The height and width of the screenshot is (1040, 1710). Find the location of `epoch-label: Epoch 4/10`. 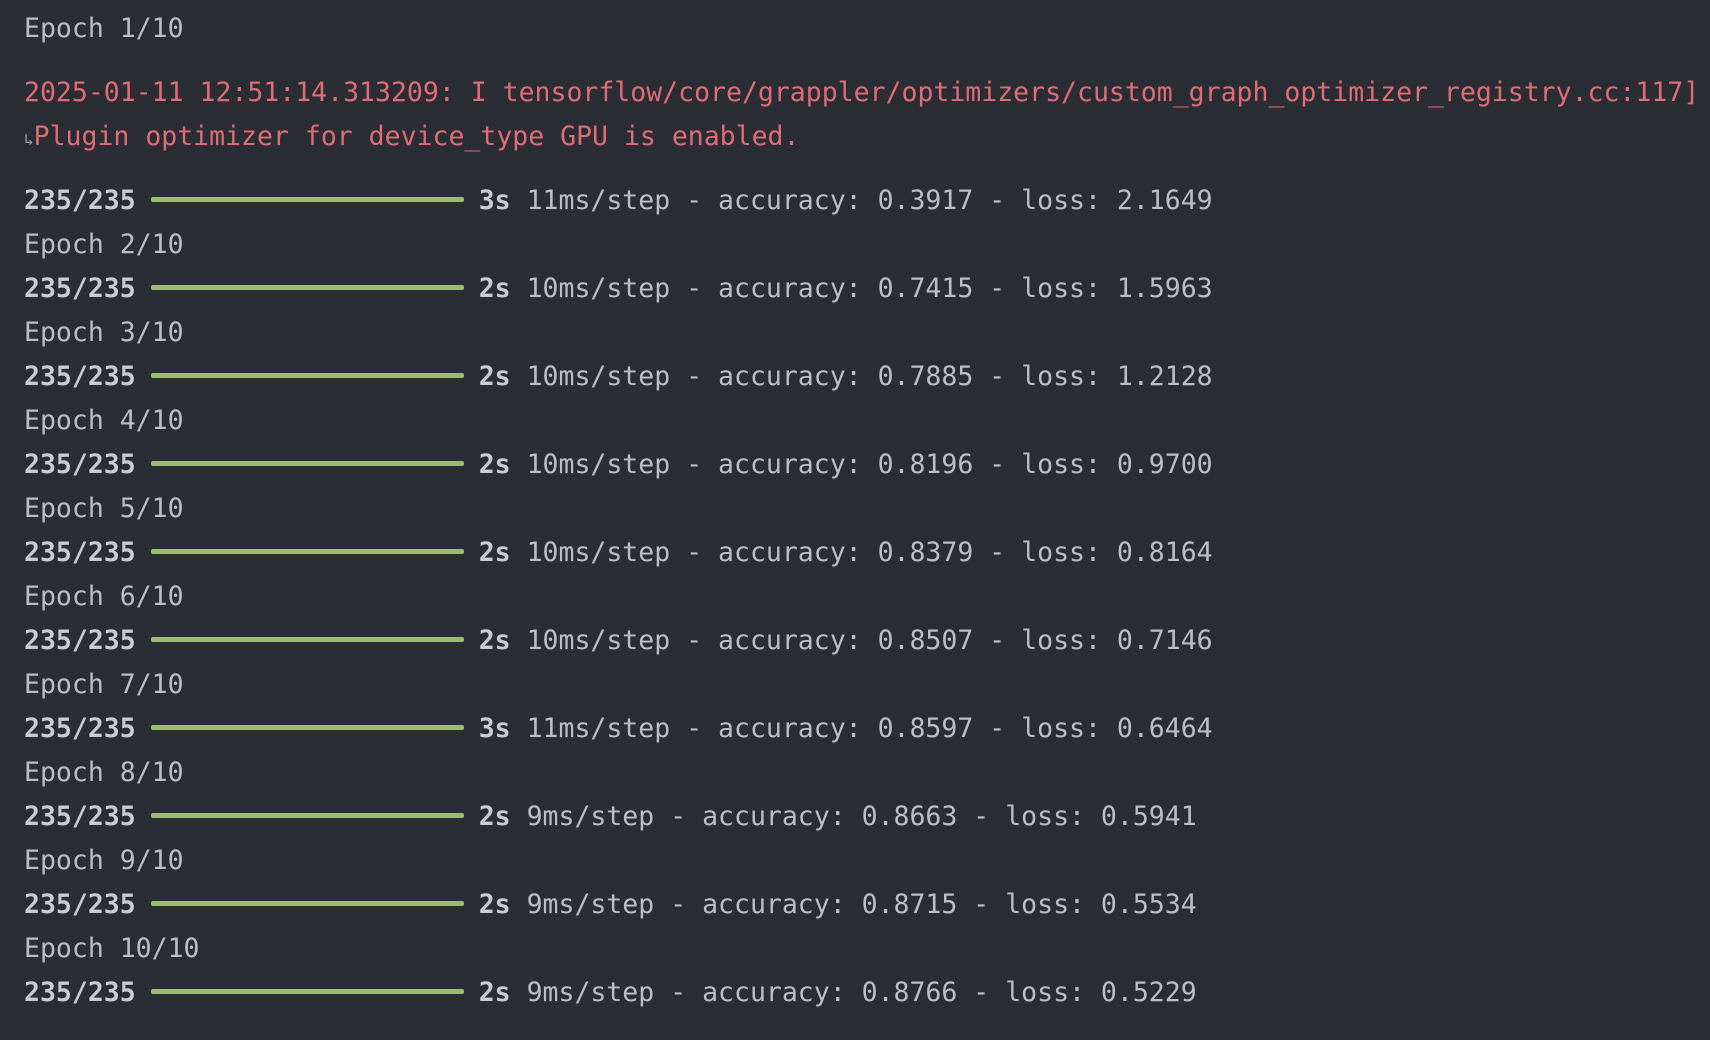

epoch-label: Epoch 4/10 is located at coordinates (104, 420).